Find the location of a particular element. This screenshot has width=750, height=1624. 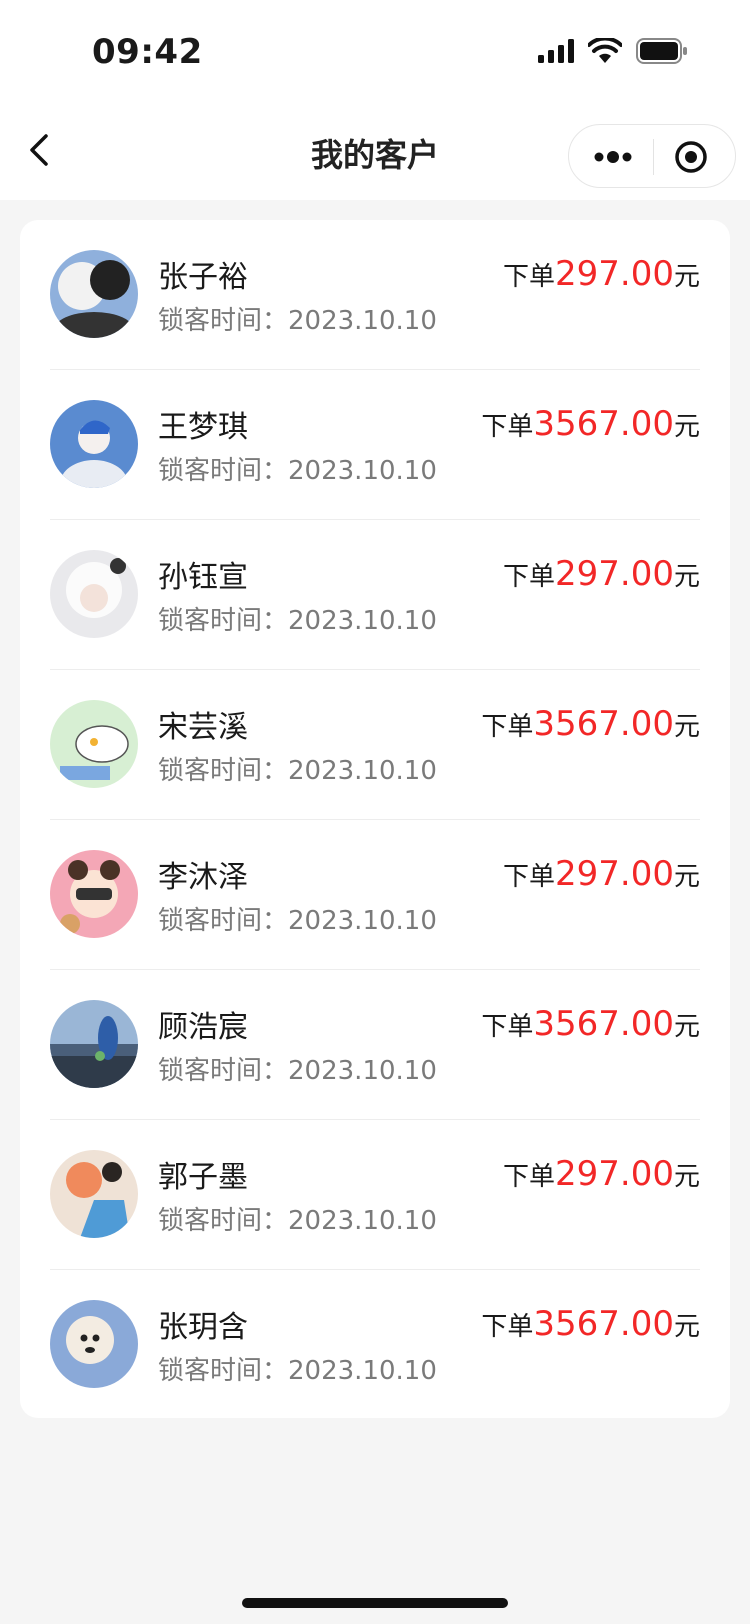

customer-name: 郭子墨 is located at coordinates (203, 1177).